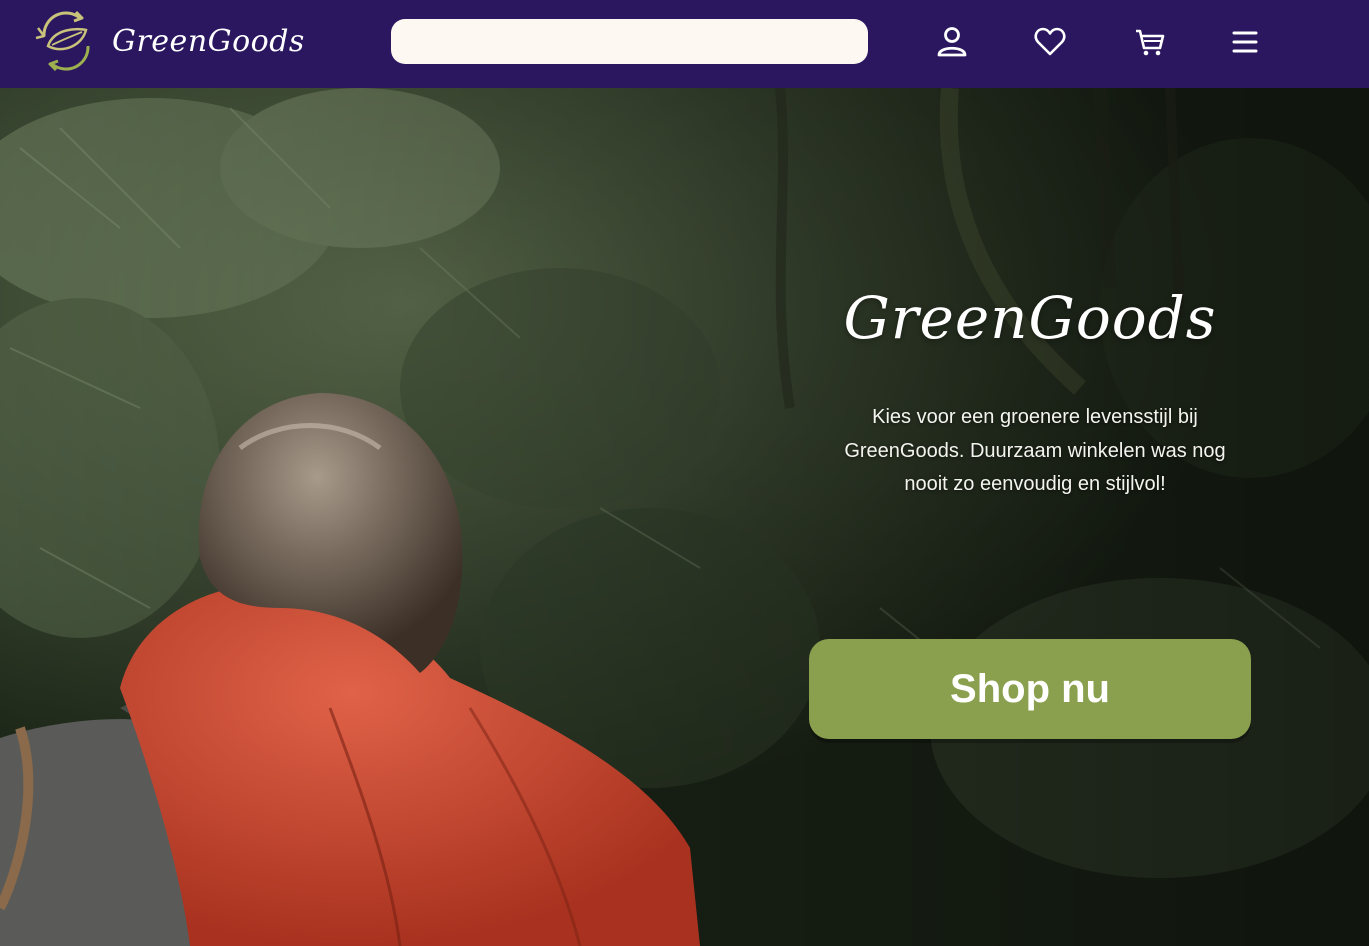 The height and width of the screenshot is (946, 1369). Describe the element at coordinates (66, 41) in the screenshot. I see `recycle-leaf-logo-icon` at that location.